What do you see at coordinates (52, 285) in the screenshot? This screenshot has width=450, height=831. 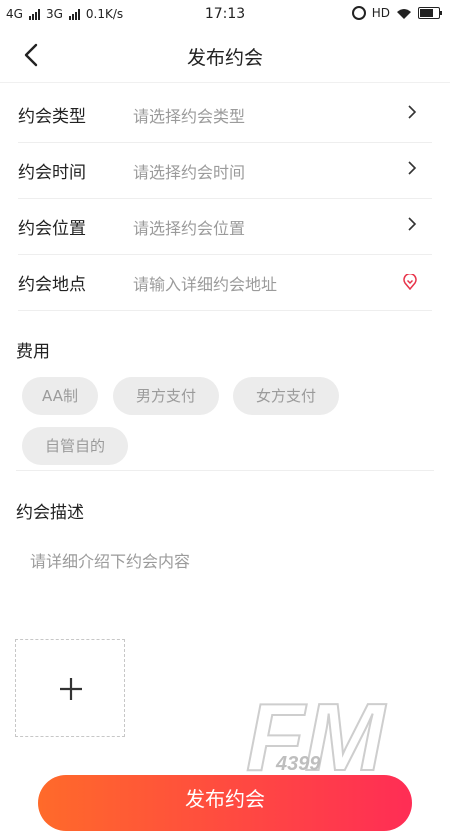 I see `form-row-label: 约会地点` at bounding box center [52, 285].